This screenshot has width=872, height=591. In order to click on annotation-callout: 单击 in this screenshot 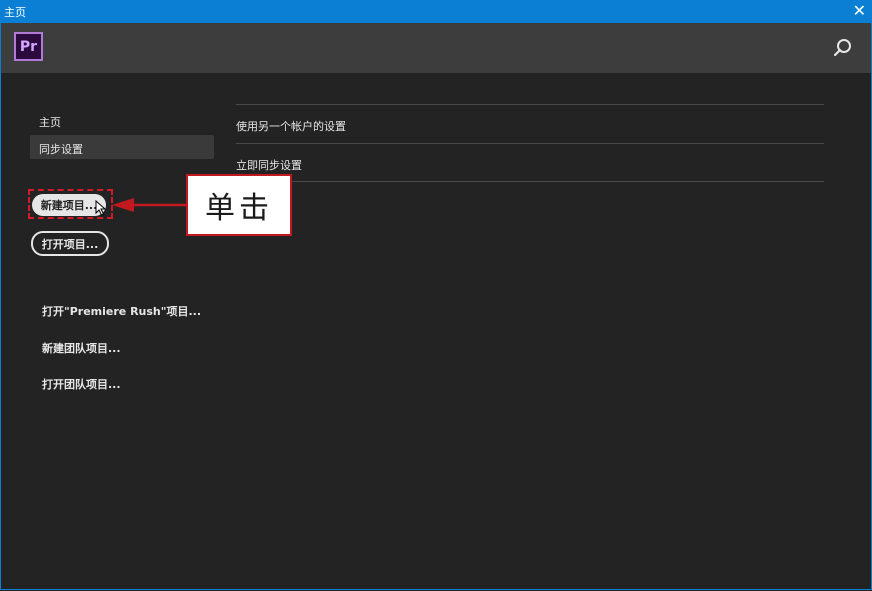, I will do `click(239, 205)`.